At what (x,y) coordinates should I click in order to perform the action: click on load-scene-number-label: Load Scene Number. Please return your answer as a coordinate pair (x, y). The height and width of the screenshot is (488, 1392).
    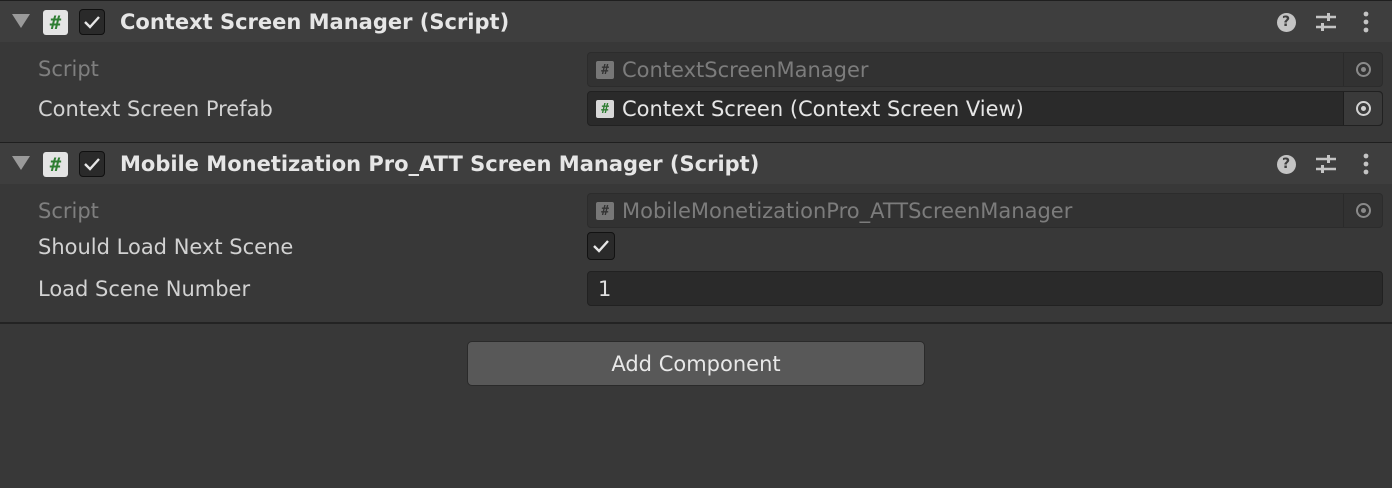
    Looking at the image, I should click on (144, 289).